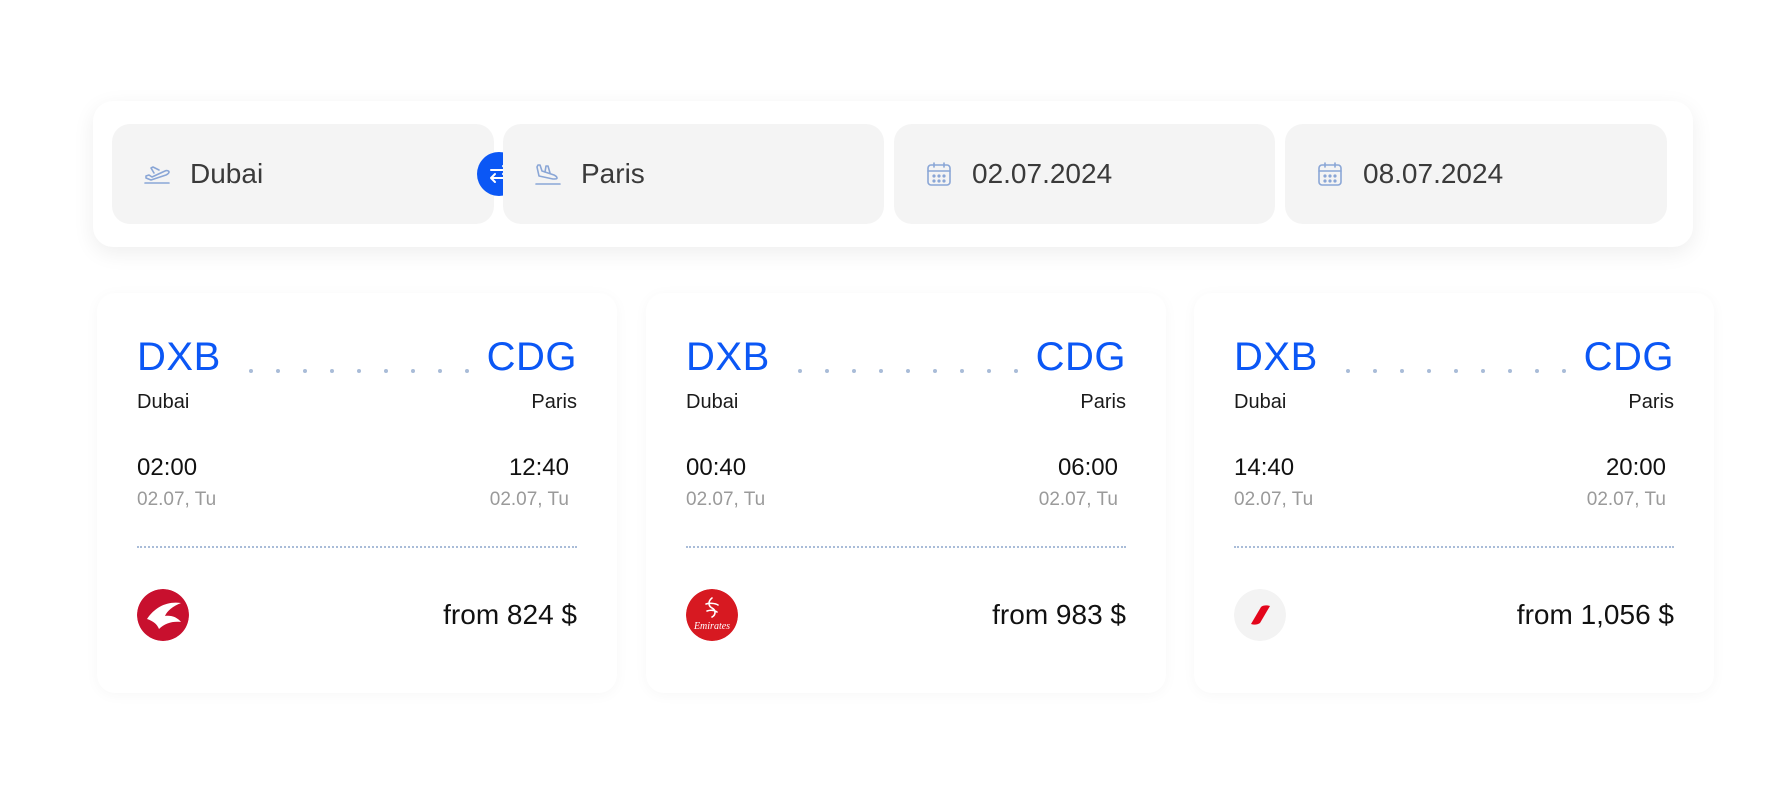  I want to click on price-button: from 1,056 $, so click(1595, 615).